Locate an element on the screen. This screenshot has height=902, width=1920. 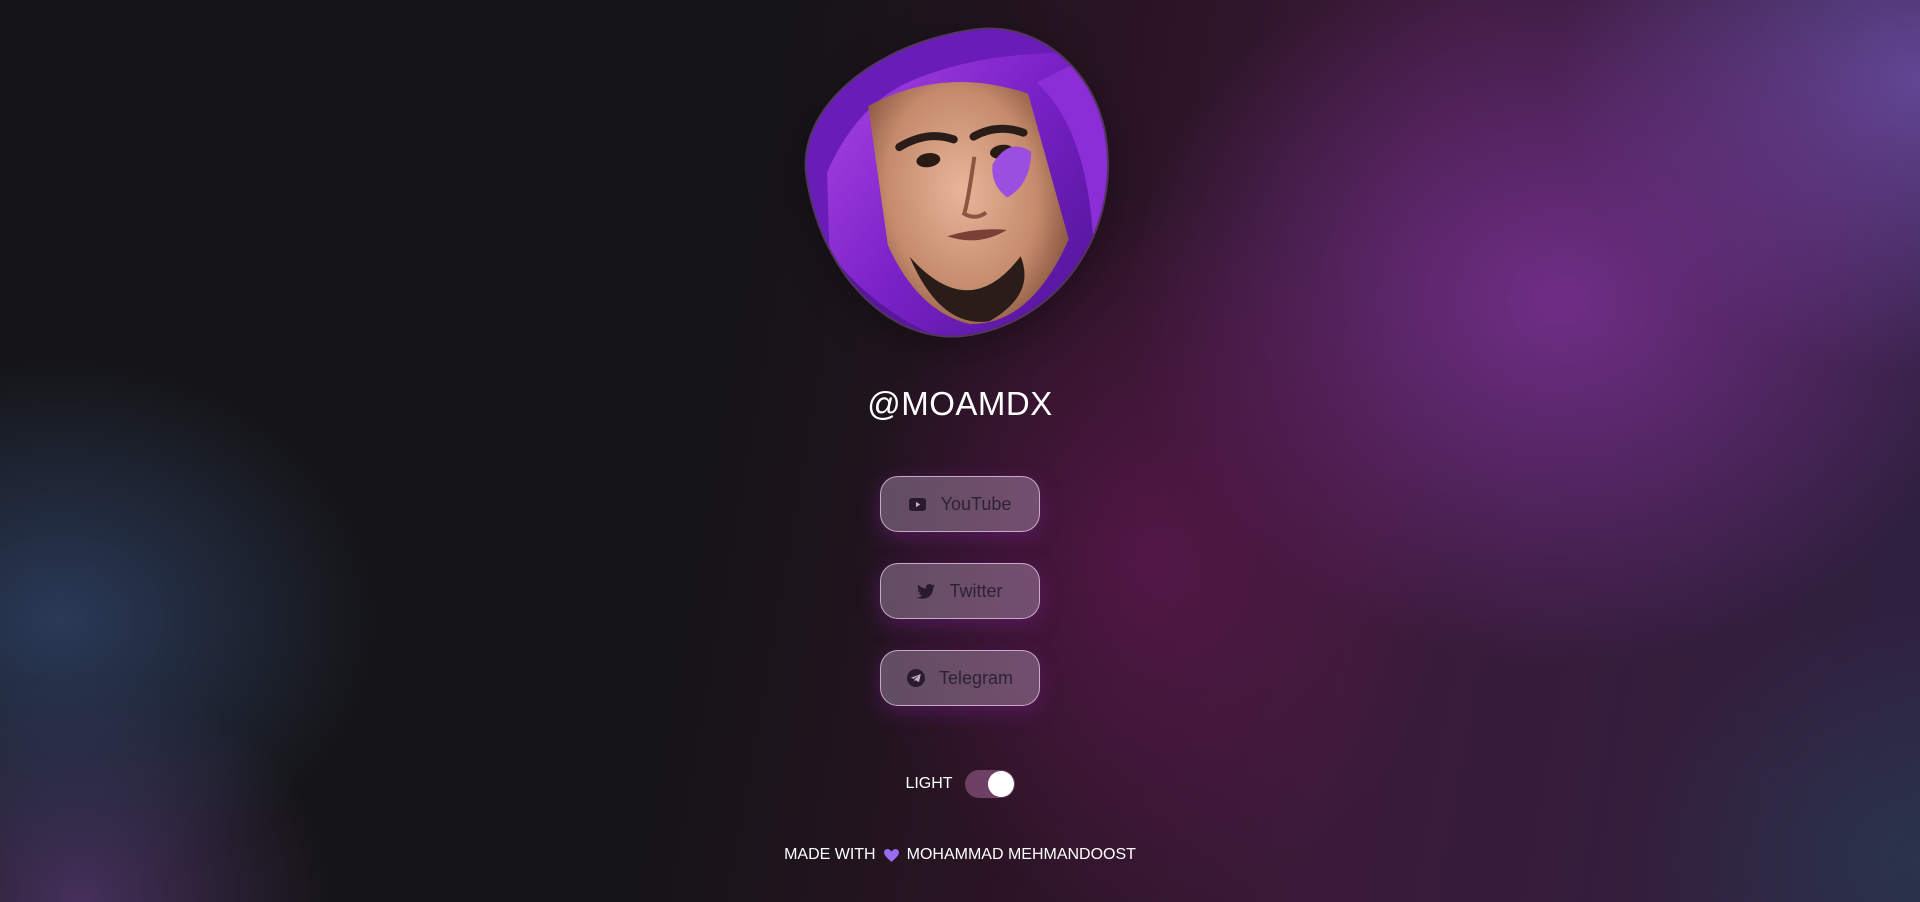
theme-switcher: LIGHT is located at coordinates (960, 784).